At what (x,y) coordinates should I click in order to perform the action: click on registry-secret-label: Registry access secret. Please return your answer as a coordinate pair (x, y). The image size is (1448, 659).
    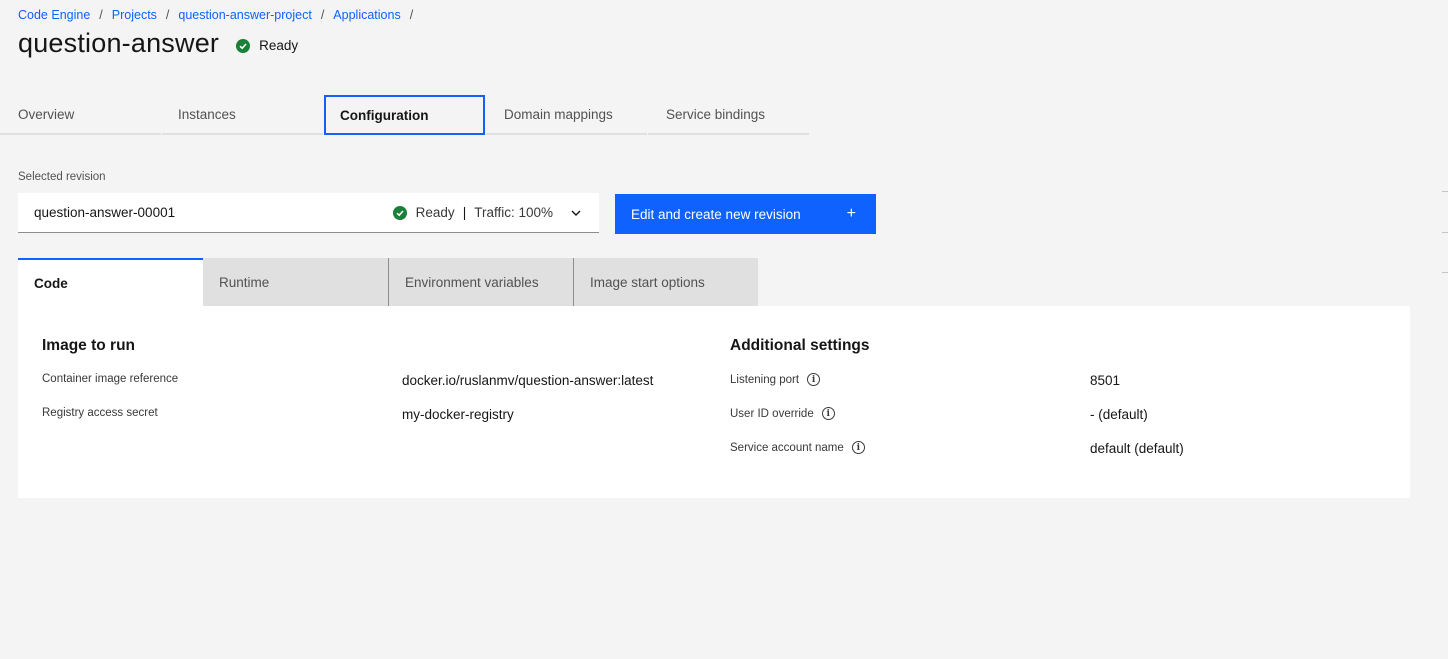
    Looking at the image, I should click on (100, 413).